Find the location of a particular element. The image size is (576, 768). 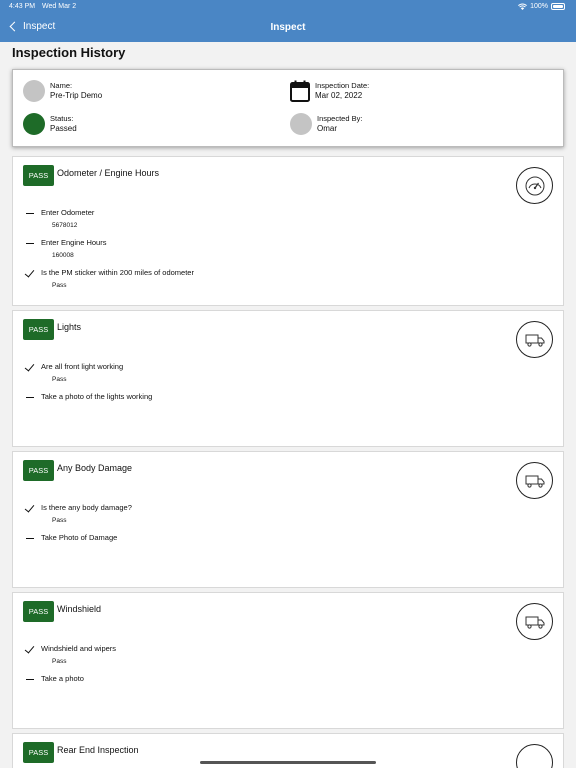

status-time: 4:43 PM is located at coordinates (22, 6).